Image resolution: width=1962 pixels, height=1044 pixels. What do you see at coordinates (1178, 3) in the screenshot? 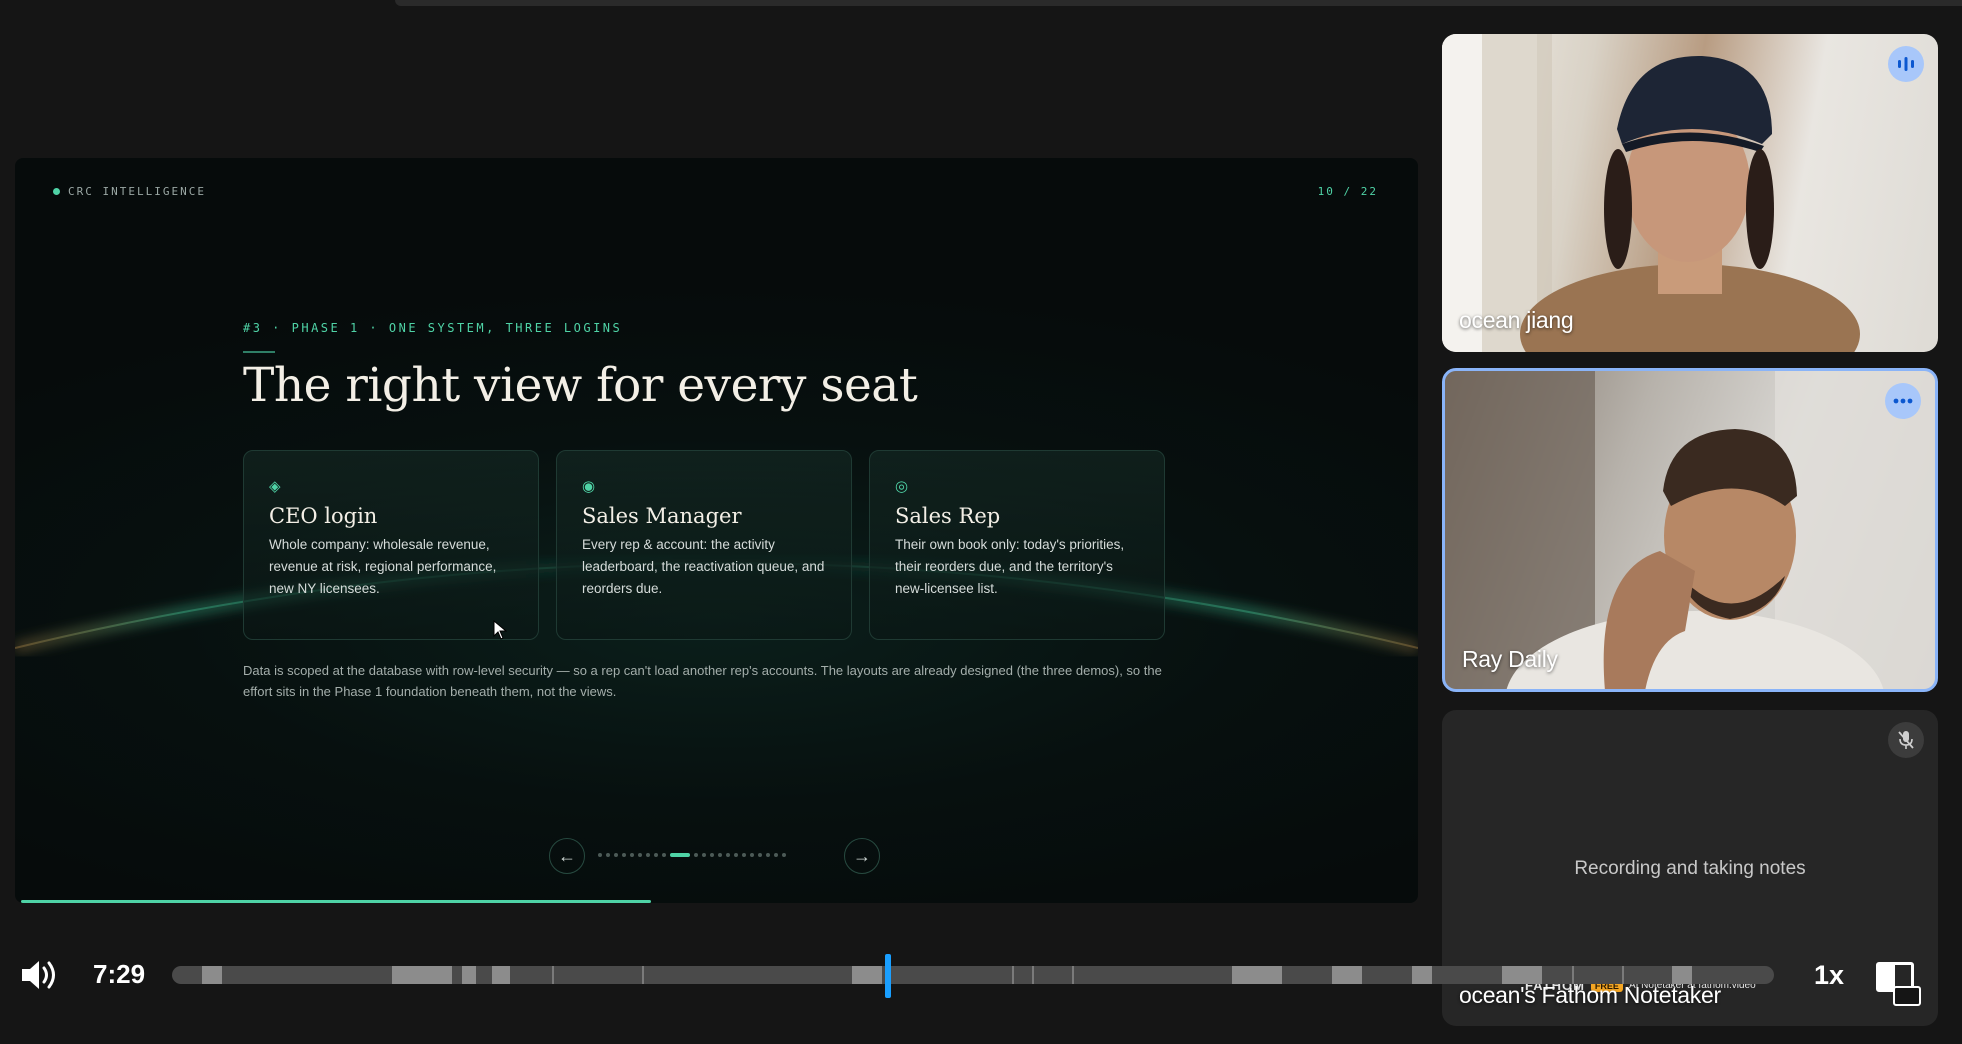
I see `top-bar` at bounding box center [1178, 3].